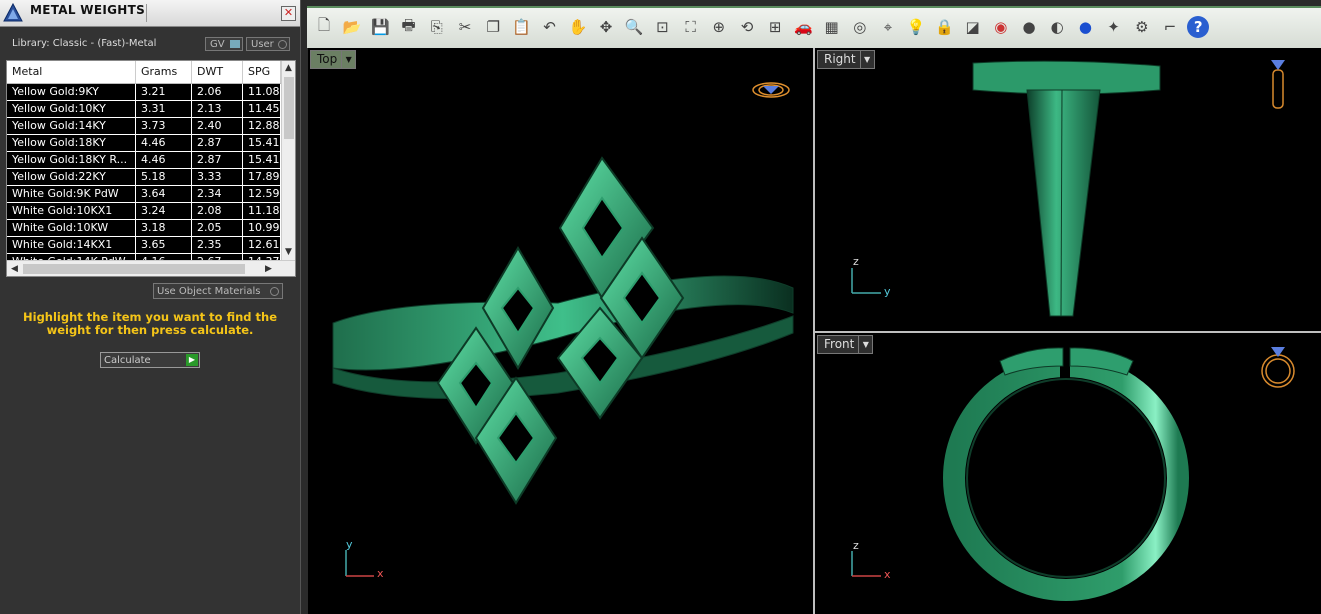 The image size is (1321, 614). What do you see at coordinates (144, 126) in the screenshot?
I see `table-row: Yellow Gold:14KY 3.73 2.40 12.88` at bounding box center [144, 126].